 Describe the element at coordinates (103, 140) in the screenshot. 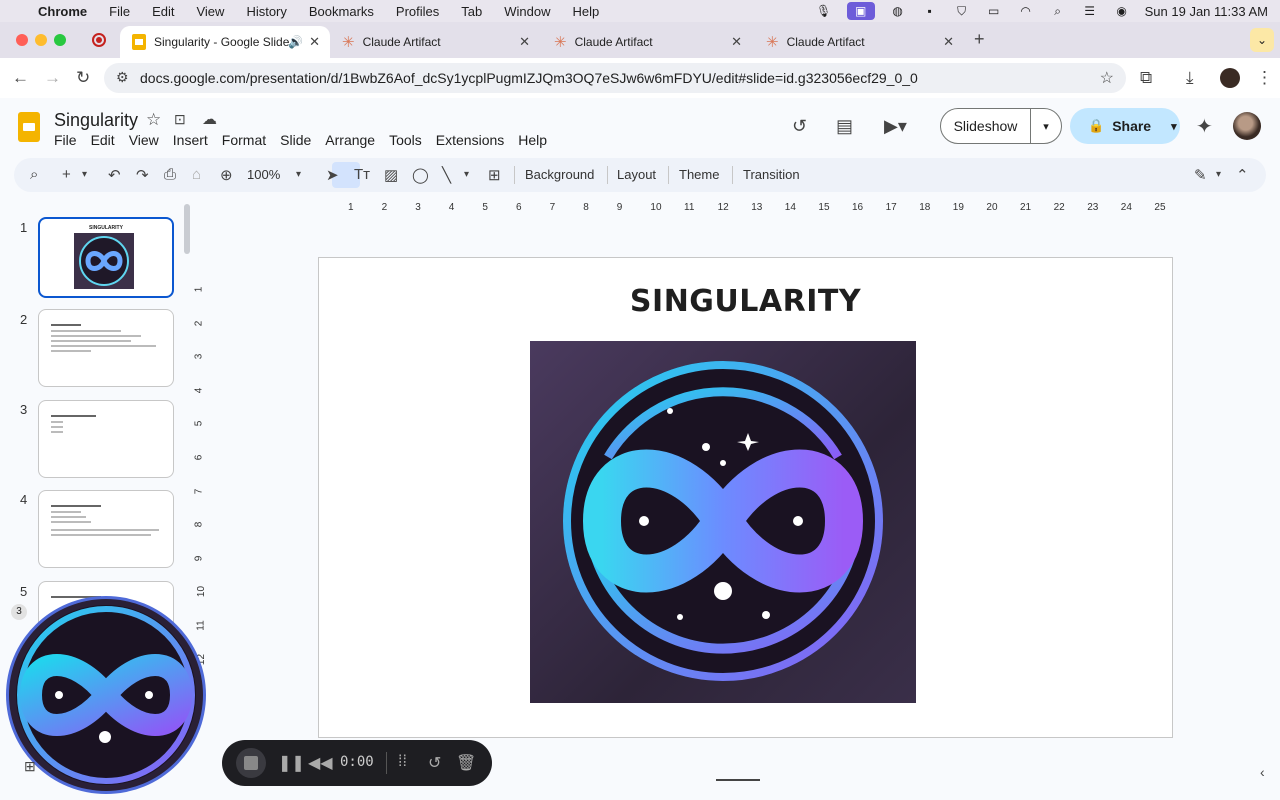

I see `menu-edit: Edit` at that location.